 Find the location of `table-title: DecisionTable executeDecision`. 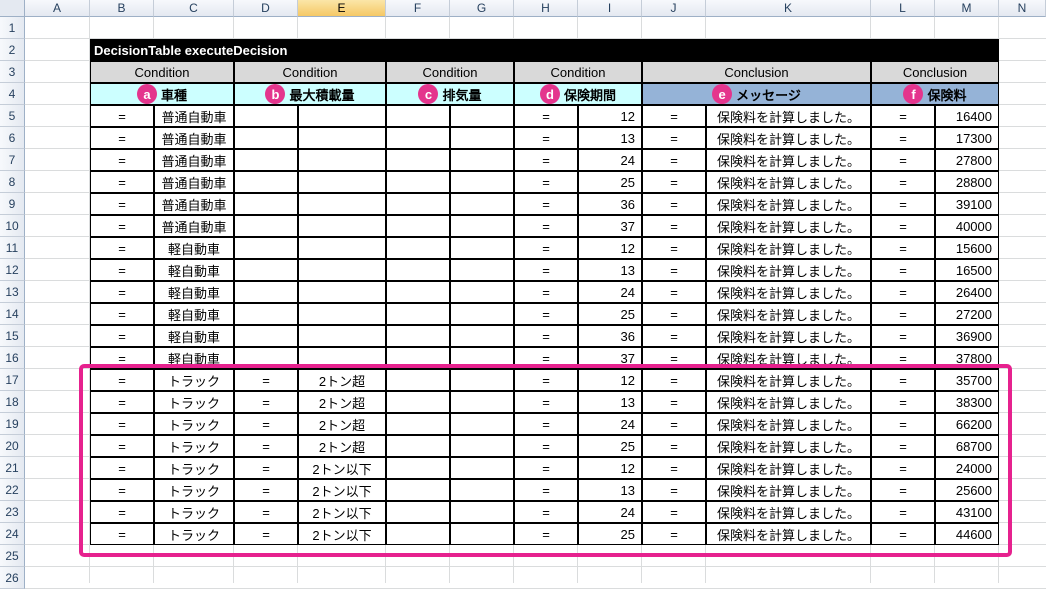

table-title: DecisionTable executeDecision is located at coordinates (544, 50).